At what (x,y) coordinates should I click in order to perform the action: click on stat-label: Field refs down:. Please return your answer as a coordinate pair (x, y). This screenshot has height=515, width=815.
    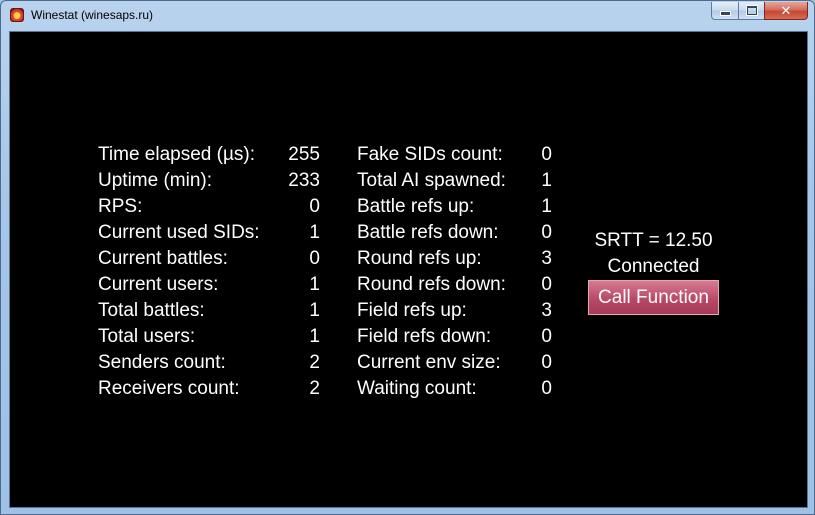
    Looking at the image, I should click on (424, 336).